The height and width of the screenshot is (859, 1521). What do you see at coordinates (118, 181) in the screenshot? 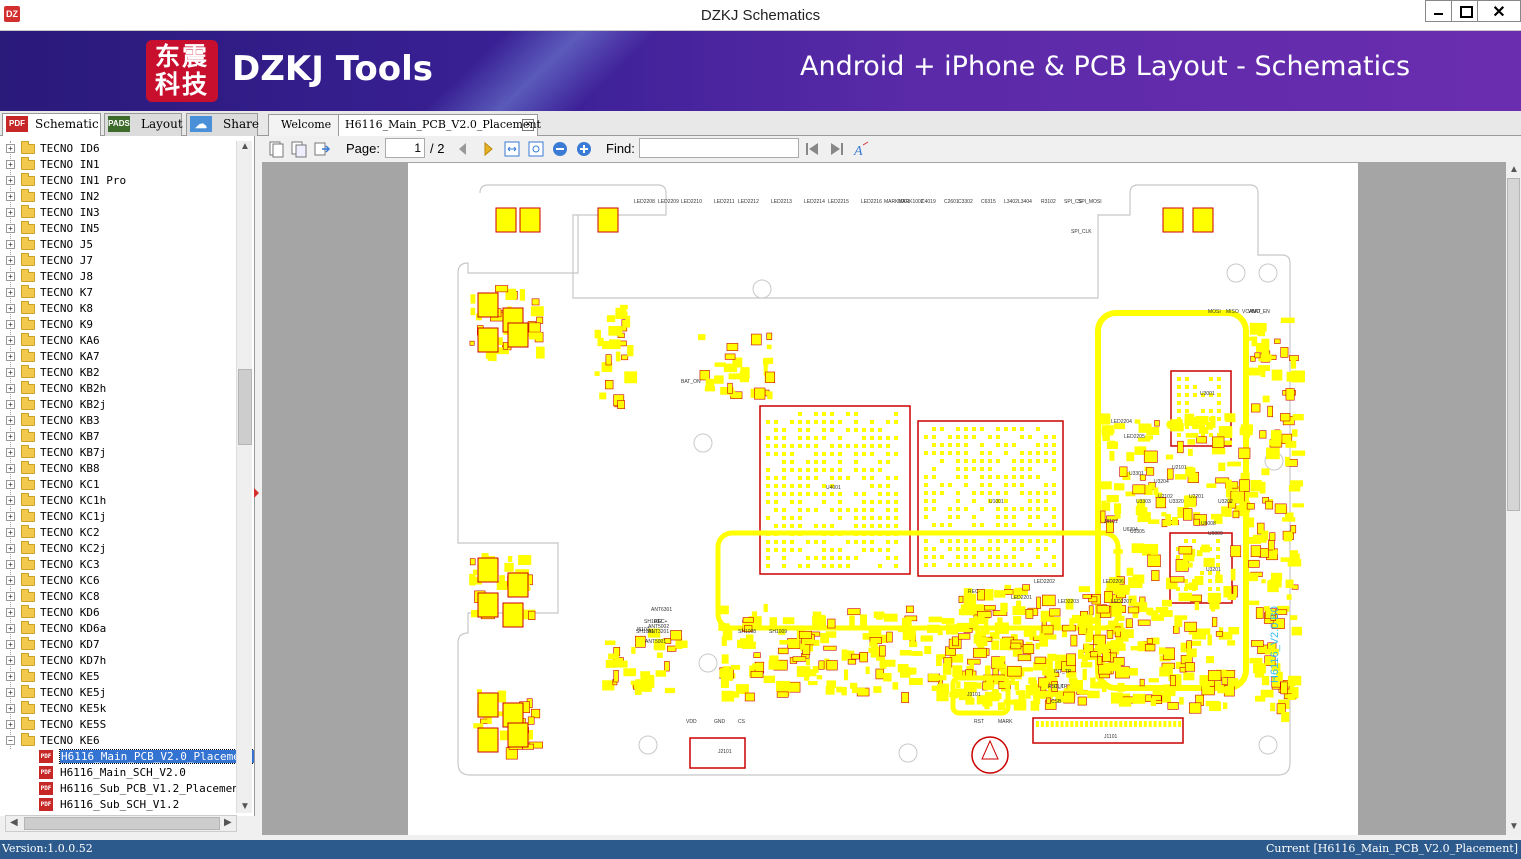
I see `tree-folder-item: + TECNO IN1 Pro` at bounding box center [118, 181].